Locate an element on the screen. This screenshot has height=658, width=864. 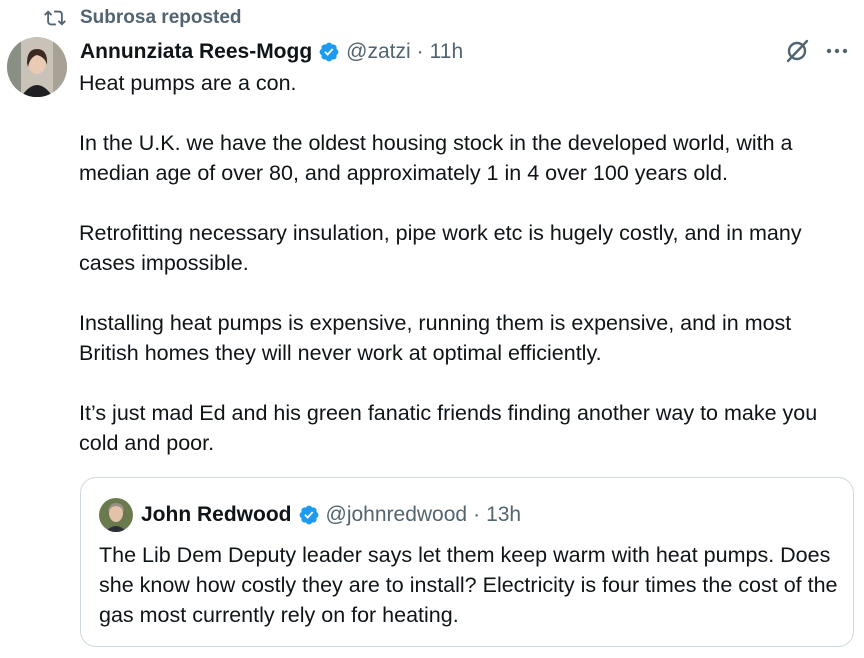
tweet-header: Annunziata Rees-Mogg @zatzi · 11h is located at coordinates (271, 52).